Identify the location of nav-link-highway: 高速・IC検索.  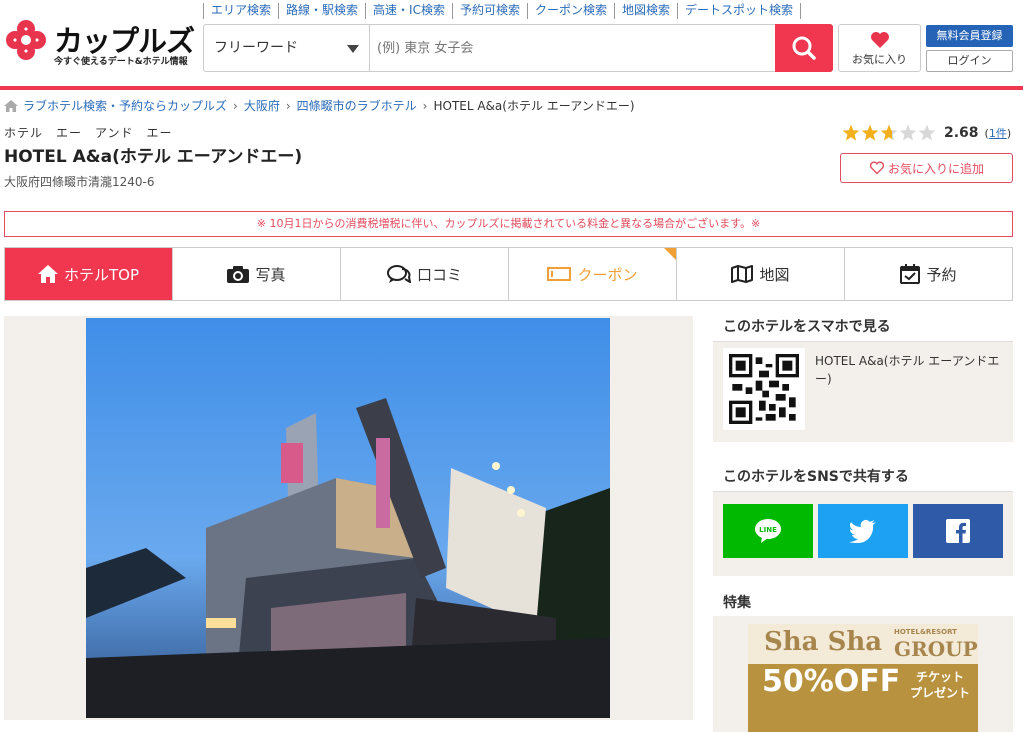
(408, 11).